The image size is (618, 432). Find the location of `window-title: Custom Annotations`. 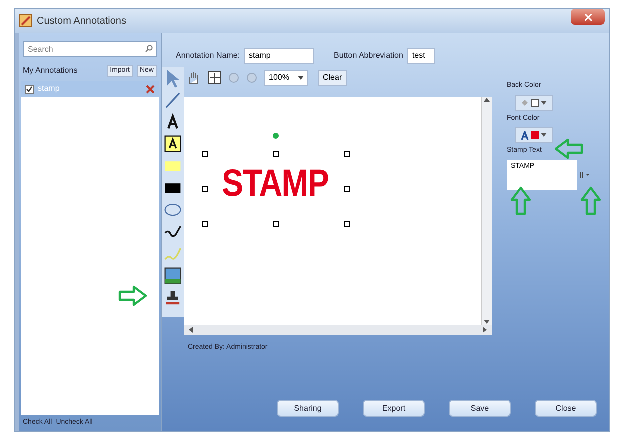

window-title: Custom Annotations is located at coordinates (82, 21).